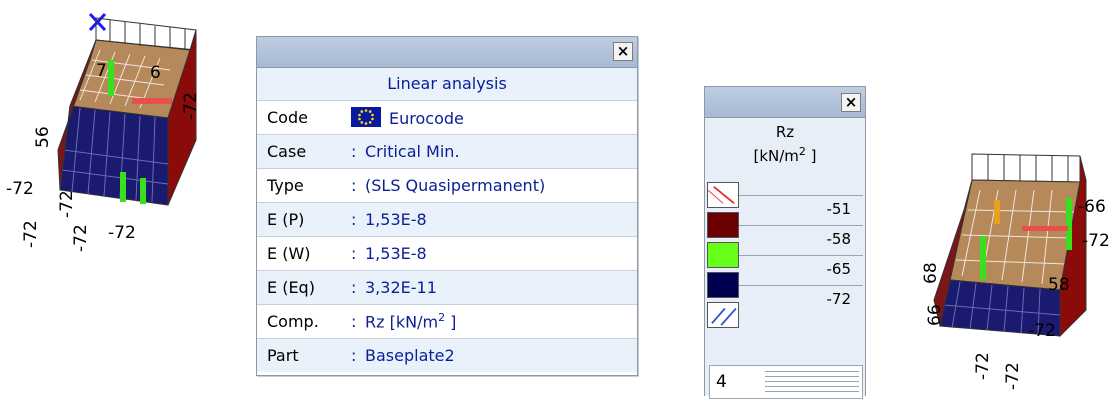  I want to click on info-row-type: Type : (SLS Quasipermanent), so click(447, 185).